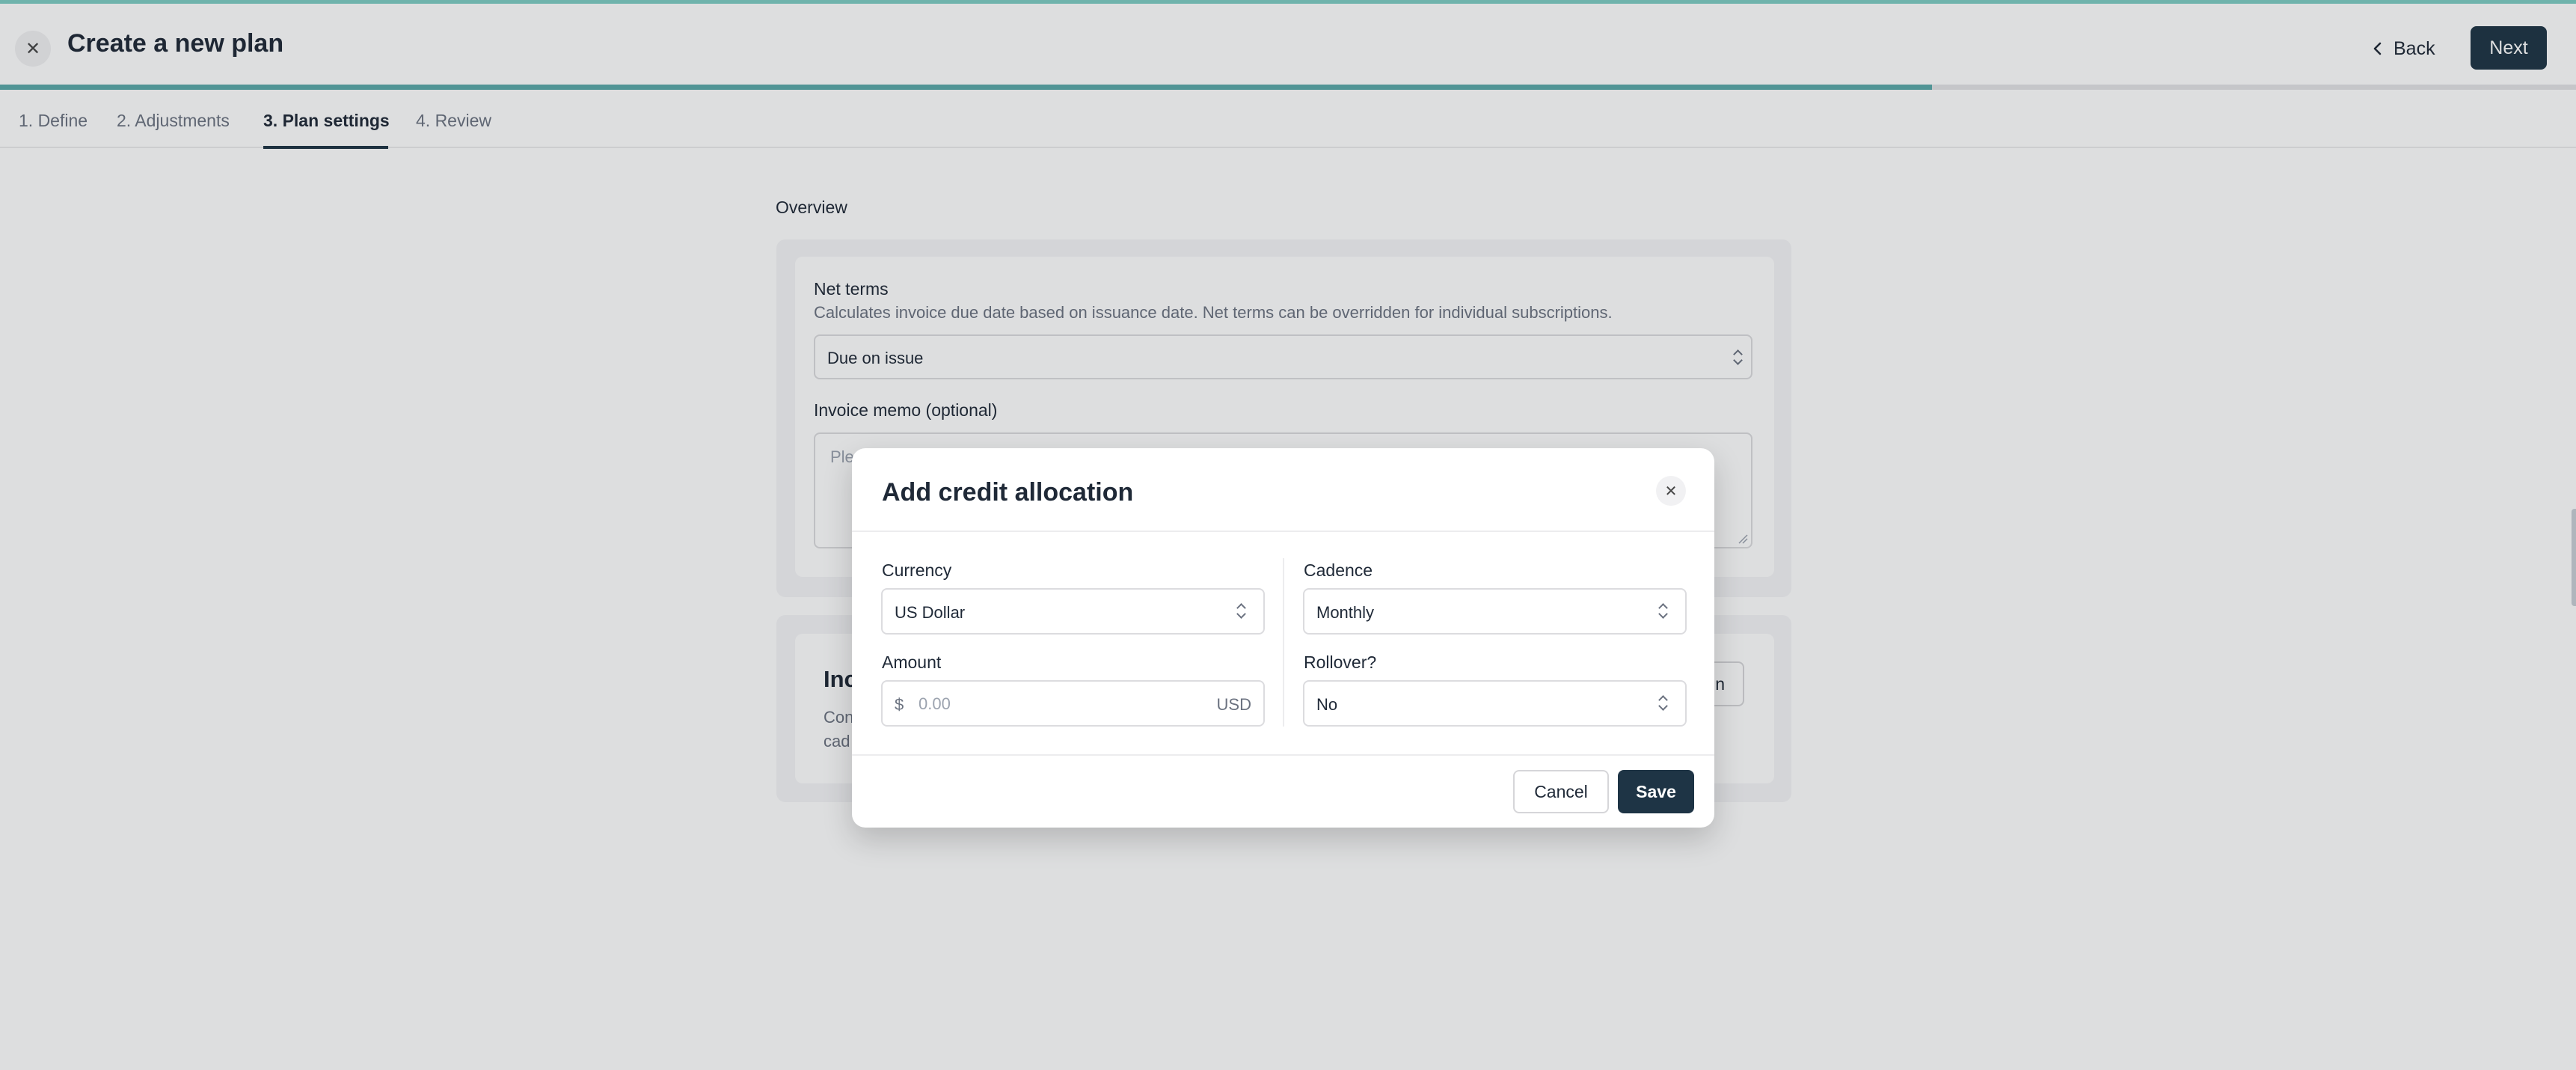 This screenshot has height=1070, width=2576. What do you see at coordinates (1345, 612) in the screenshot?
I see `cadence-value: Monthly` at bounding box center [1345, 612].